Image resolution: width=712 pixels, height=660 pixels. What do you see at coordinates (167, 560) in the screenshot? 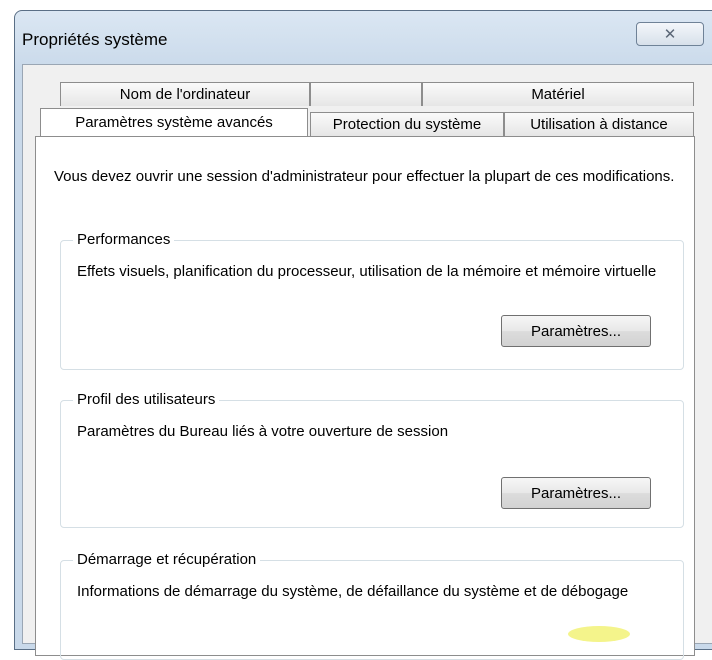
I see `group-legend: Démarrage et récupération` at bounding box center [167, 560].